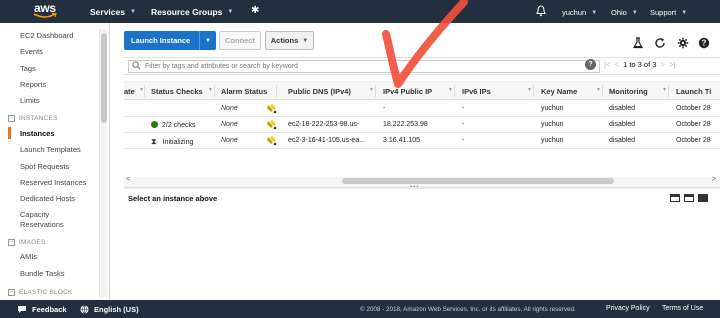 The height and width of the screenshot is (318, 720). What do you see at coordinates (34, 214) in the screenshot?
I see `sidebar-item-capacity: Capacity` at bounding box center [34, 214].